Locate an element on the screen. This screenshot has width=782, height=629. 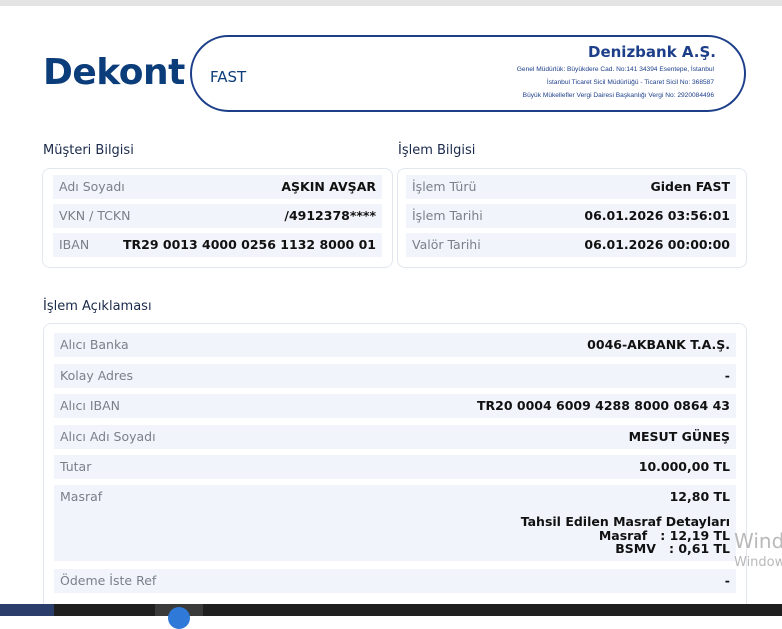
row-label: Ödeme İste Ref is located at coordinates (108, 580).